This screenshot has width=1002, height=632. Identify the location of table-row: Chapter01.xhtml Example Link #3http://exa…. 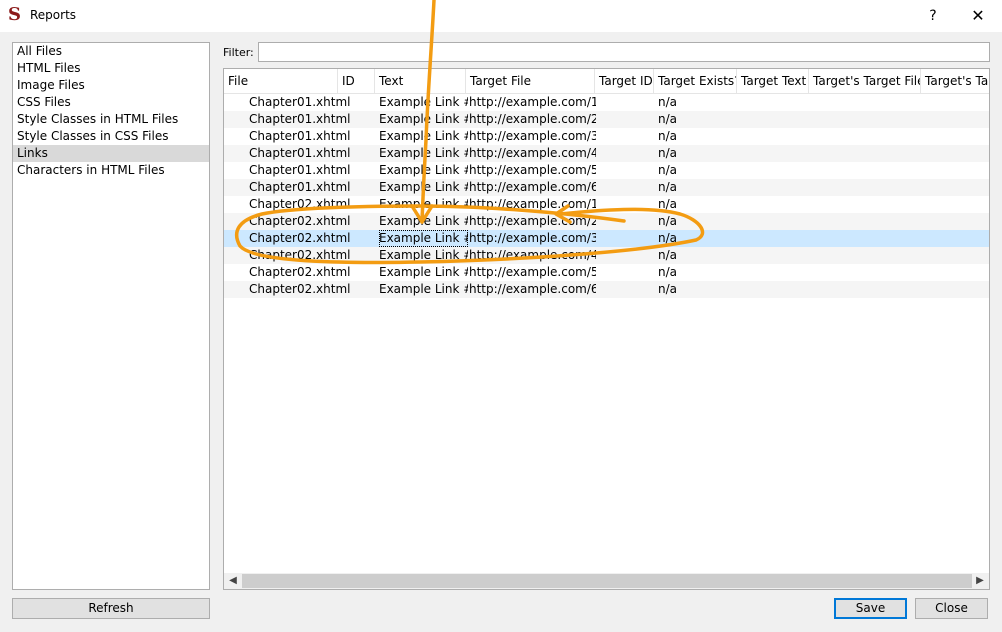
(606, 136).